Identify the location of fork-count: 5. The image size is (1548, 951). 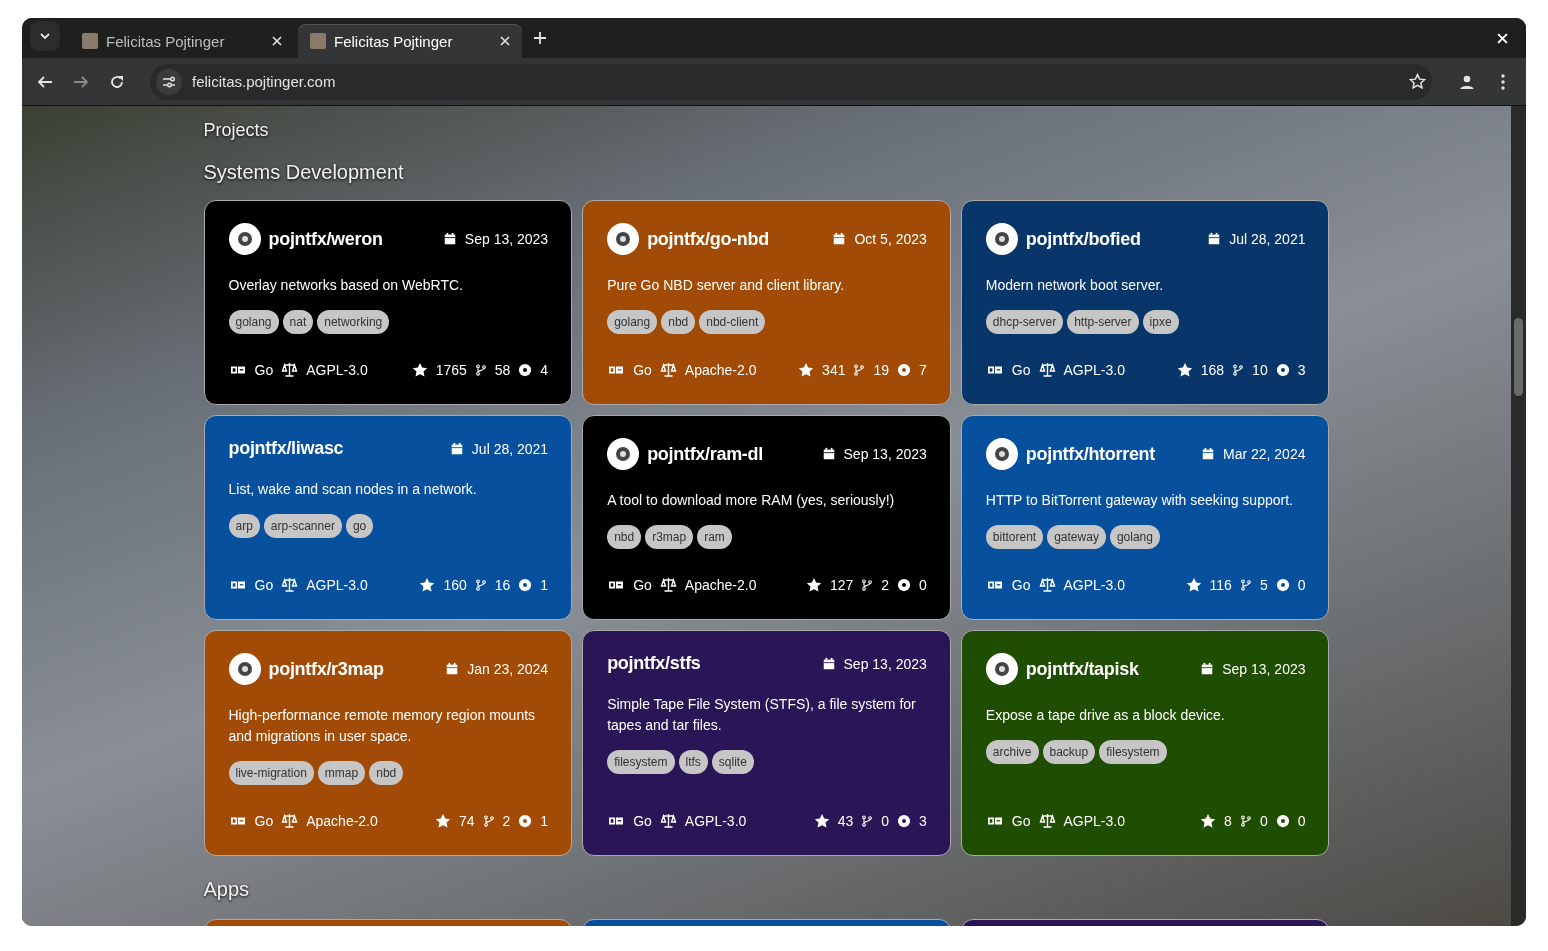
(1263, 585).